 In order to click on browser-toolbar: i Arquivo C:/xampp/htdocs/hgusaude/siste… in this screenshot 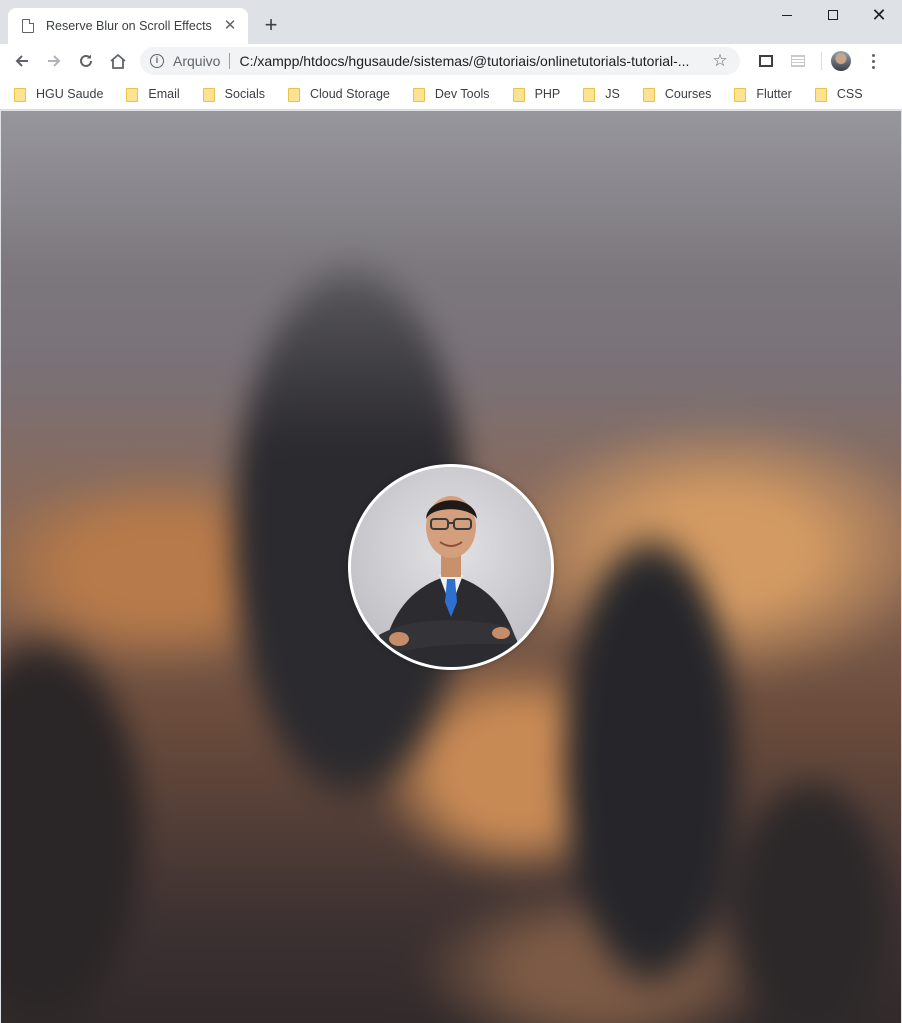, I will do `click(451, 61)`.